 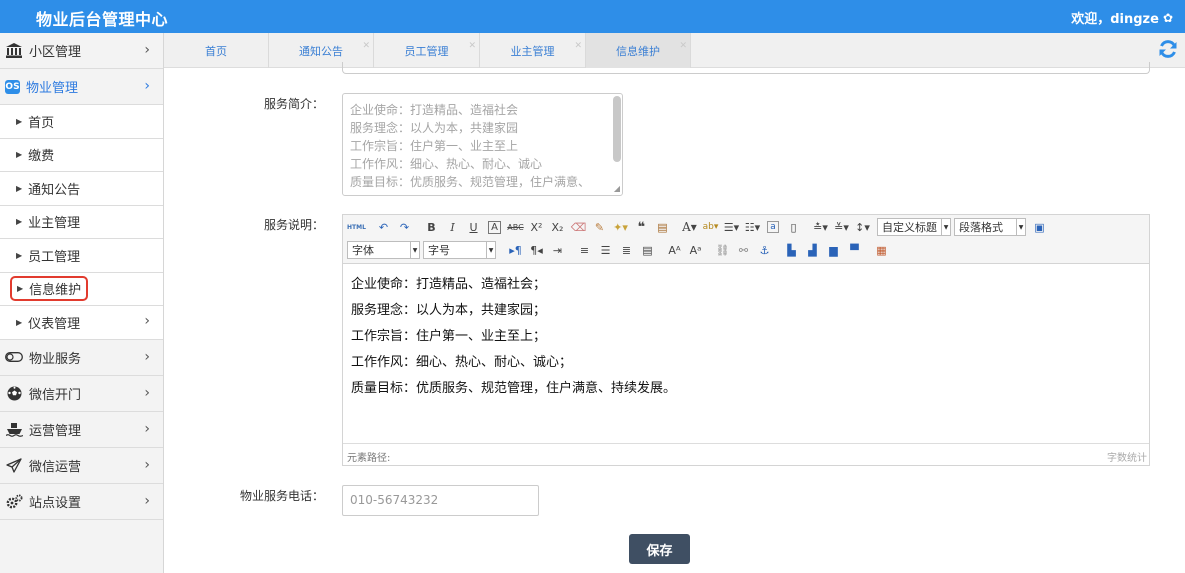 I want to click on sidebar-item-home: ▶ 首页, so click(x=81, y=122).